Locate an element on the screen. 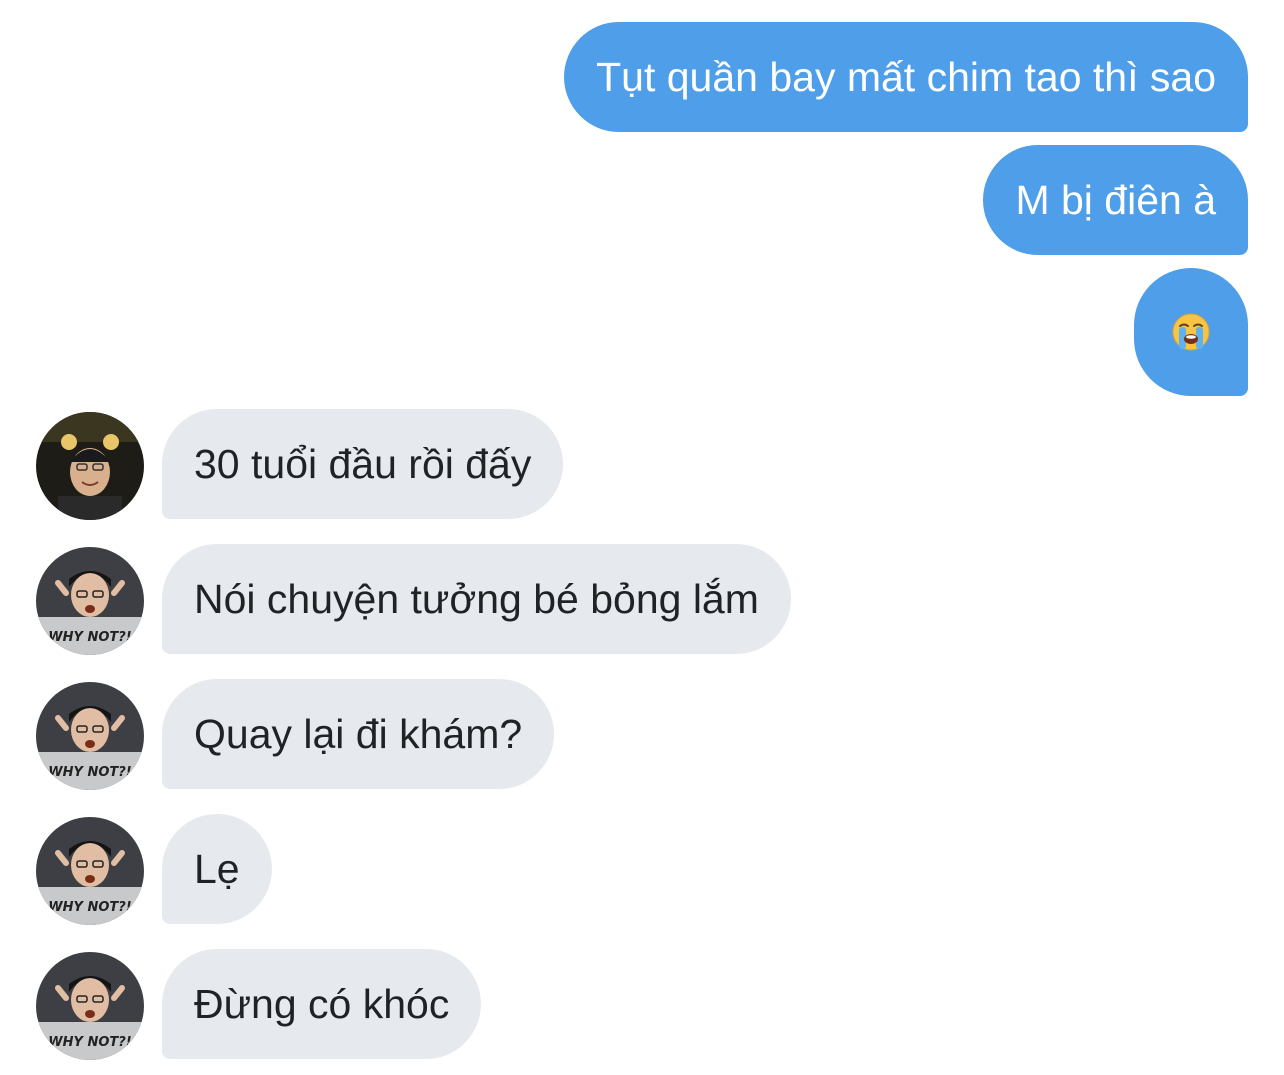 The image size is (1284, 1075). incoming-message-4: Lẹ is located at coordinates (217, 869).